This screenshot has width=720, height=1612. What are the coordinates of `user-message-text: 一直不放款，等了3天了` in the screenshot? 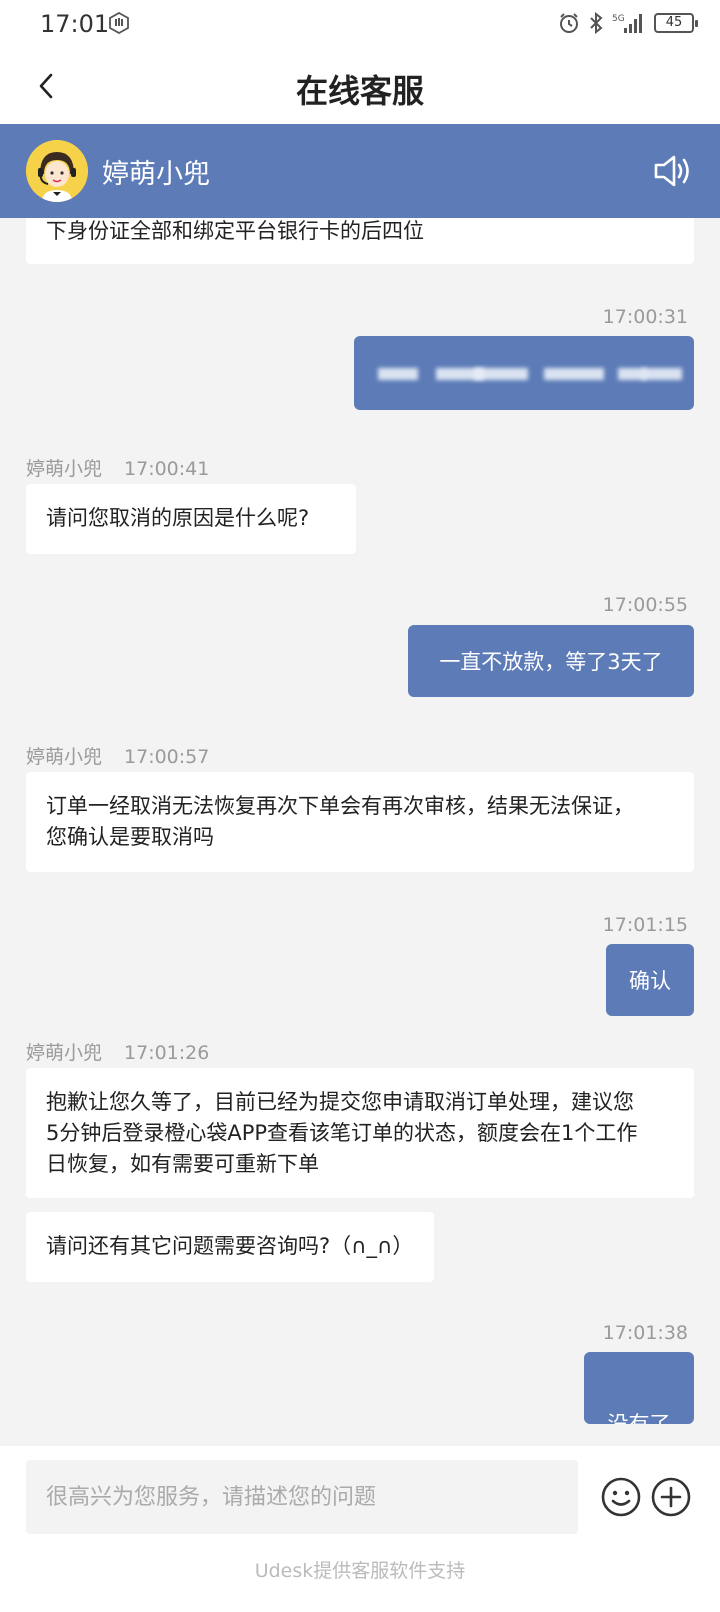 It's located at (551, 662).